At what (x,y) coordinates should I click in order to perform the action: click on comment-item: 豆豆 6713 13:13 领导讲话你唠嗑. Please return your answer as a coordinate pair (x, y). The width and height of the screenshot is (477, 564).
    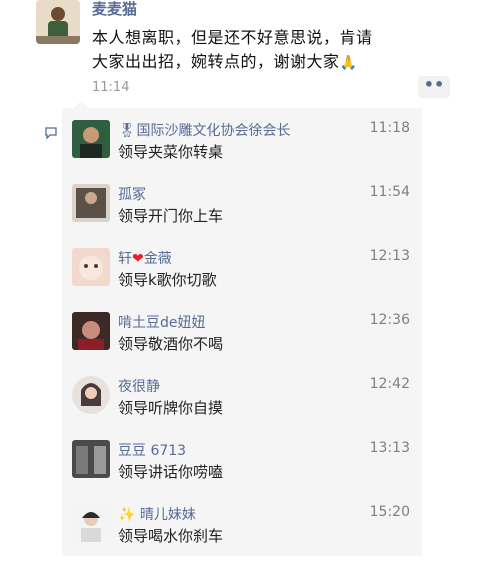
    Looking at the image, I should click on (242, 468).